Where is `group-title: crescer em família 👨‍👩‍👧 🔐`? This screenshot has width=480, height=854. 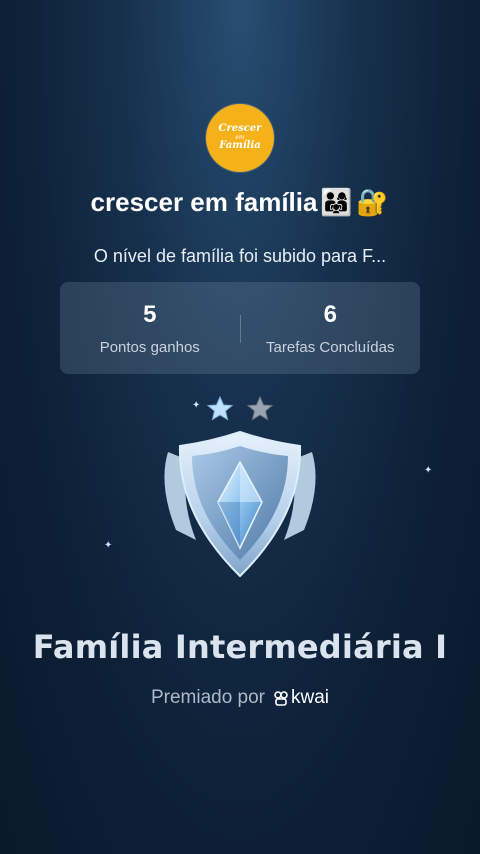
group-title: crescer em família 👨‍👩‍👧 🔐 is located at coordinates (240, 202).